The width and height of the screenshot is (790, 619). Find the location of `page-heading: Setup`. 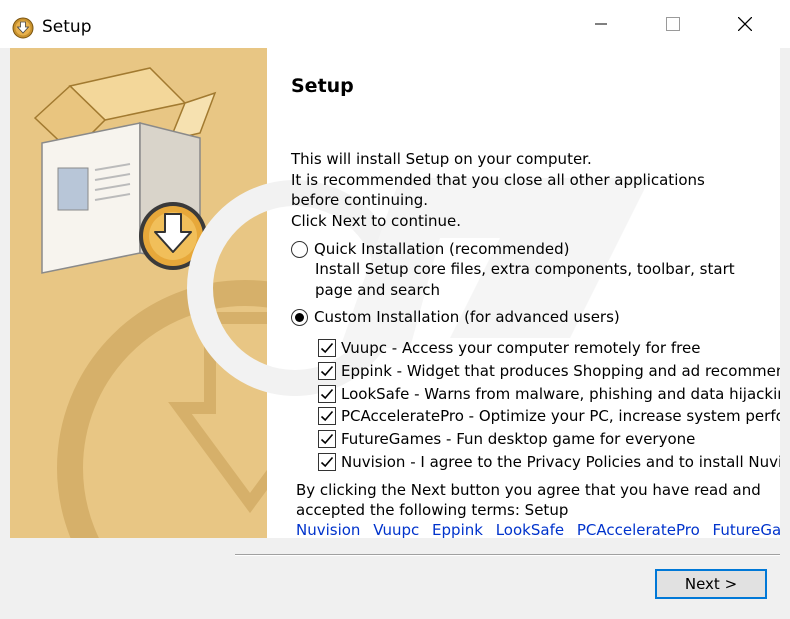

page-heading: Setup is located at coordinates (322, 86).